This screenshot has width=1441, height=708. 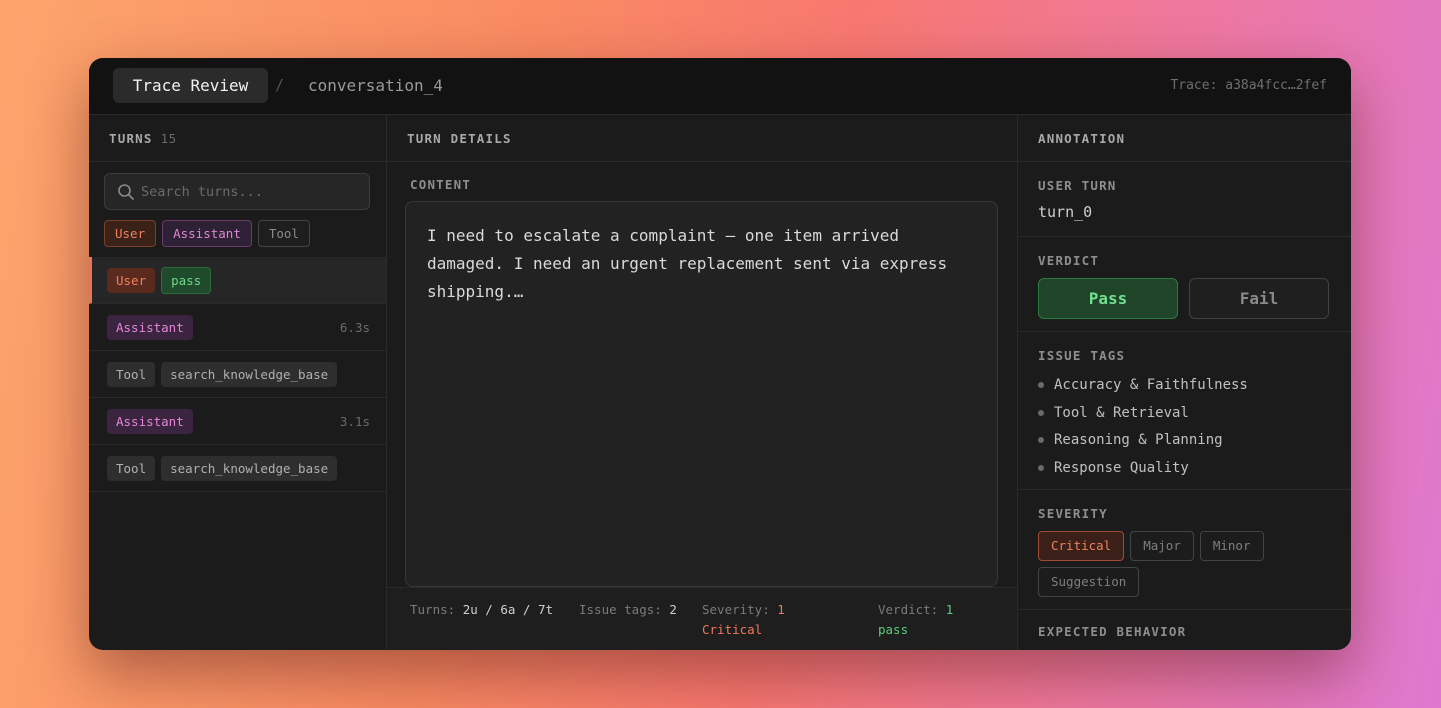 I want to click on breadcrumb-conversation: conversation_4, so click(x=375, y=85).